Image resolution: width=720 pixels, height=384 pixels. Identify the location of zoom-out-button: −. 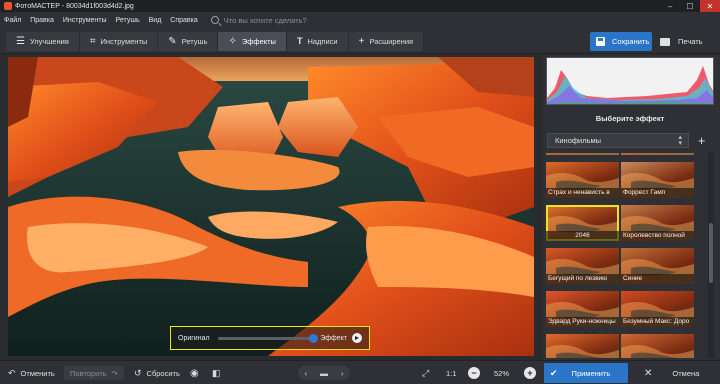
(474, 373).